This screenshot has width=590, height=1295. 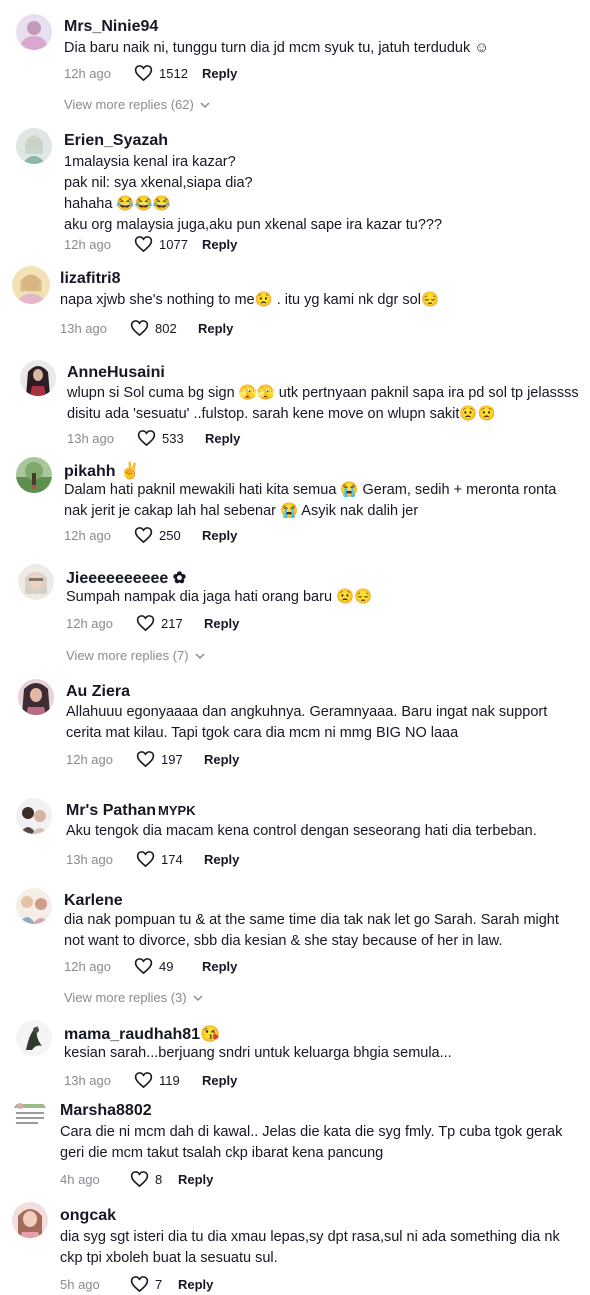 I want to click on like-count: 533, so click(x=173, y=438).